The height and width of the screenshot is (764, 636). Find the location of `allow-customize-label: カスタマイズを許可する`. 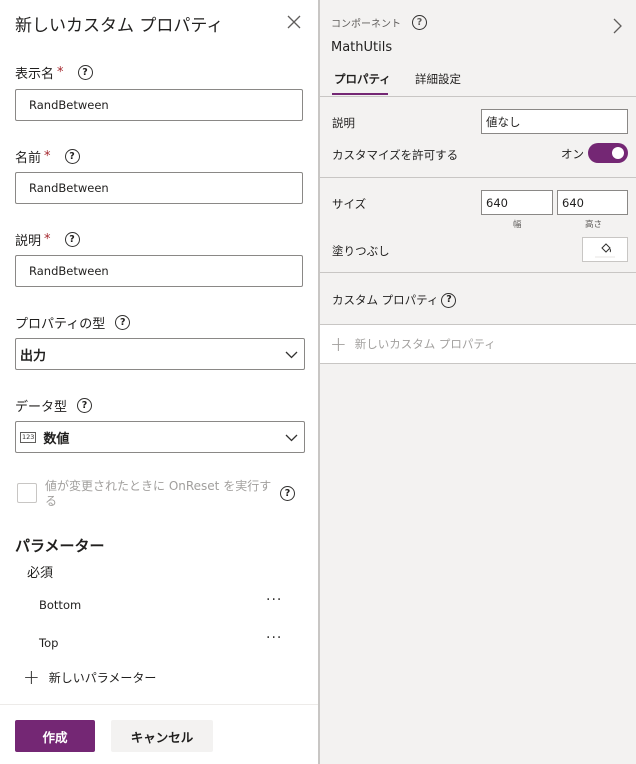

allow-customize-label: カスタマイズを許可する is located at coordinates (395, 155).